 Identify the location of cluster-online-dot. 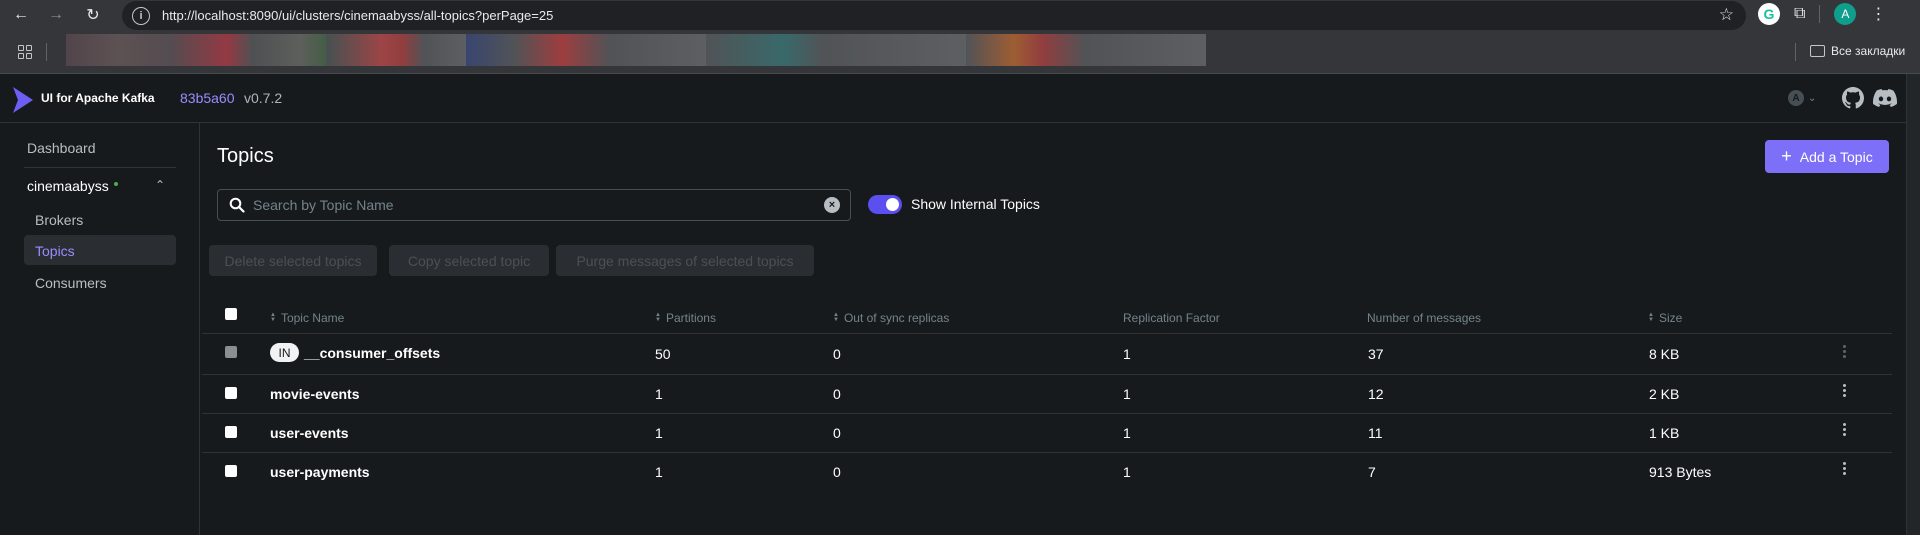
(115, 184).